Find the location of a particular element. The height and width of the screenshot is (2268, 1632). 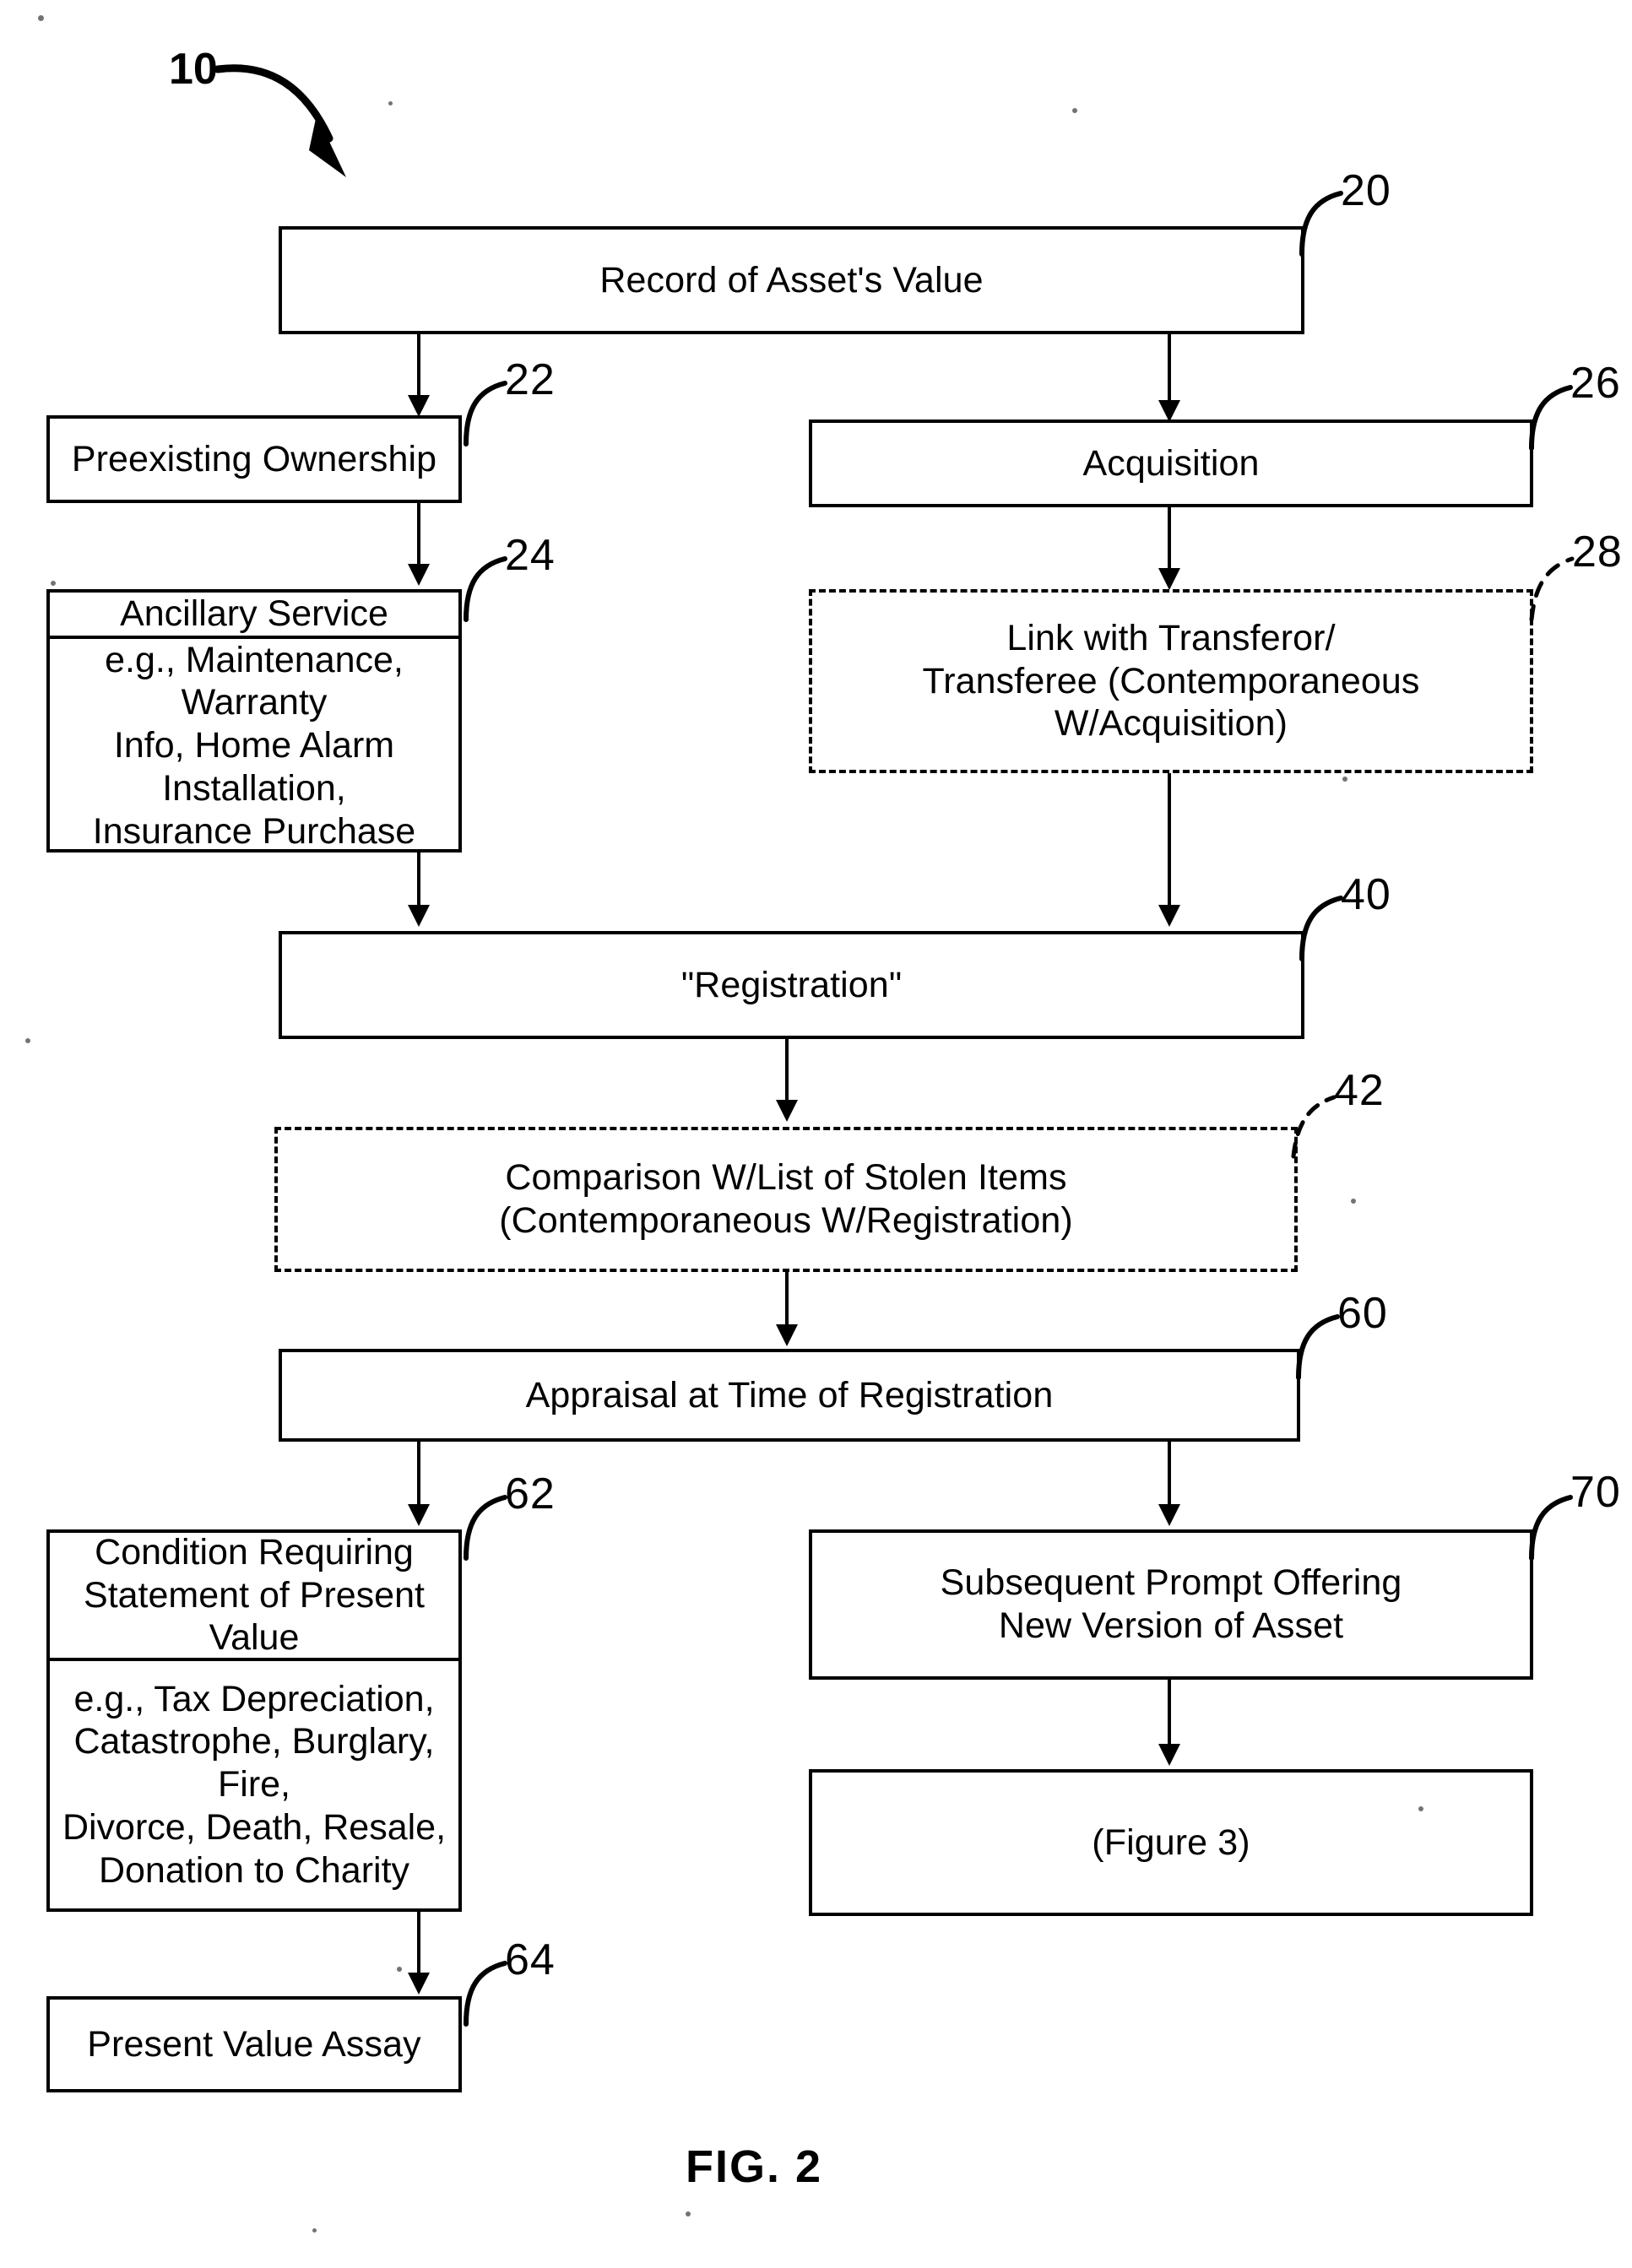

arrowhead-42-to-60-icon is located at coordinates (787, 1335).